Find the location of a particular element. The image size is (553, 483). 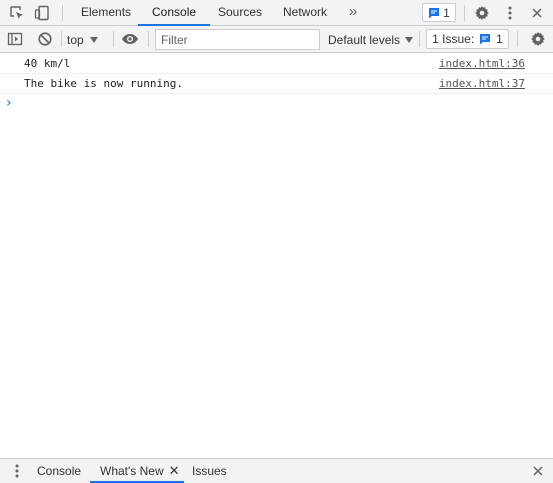

drawer-tab-console: Console is located at coordinates (59, 471).